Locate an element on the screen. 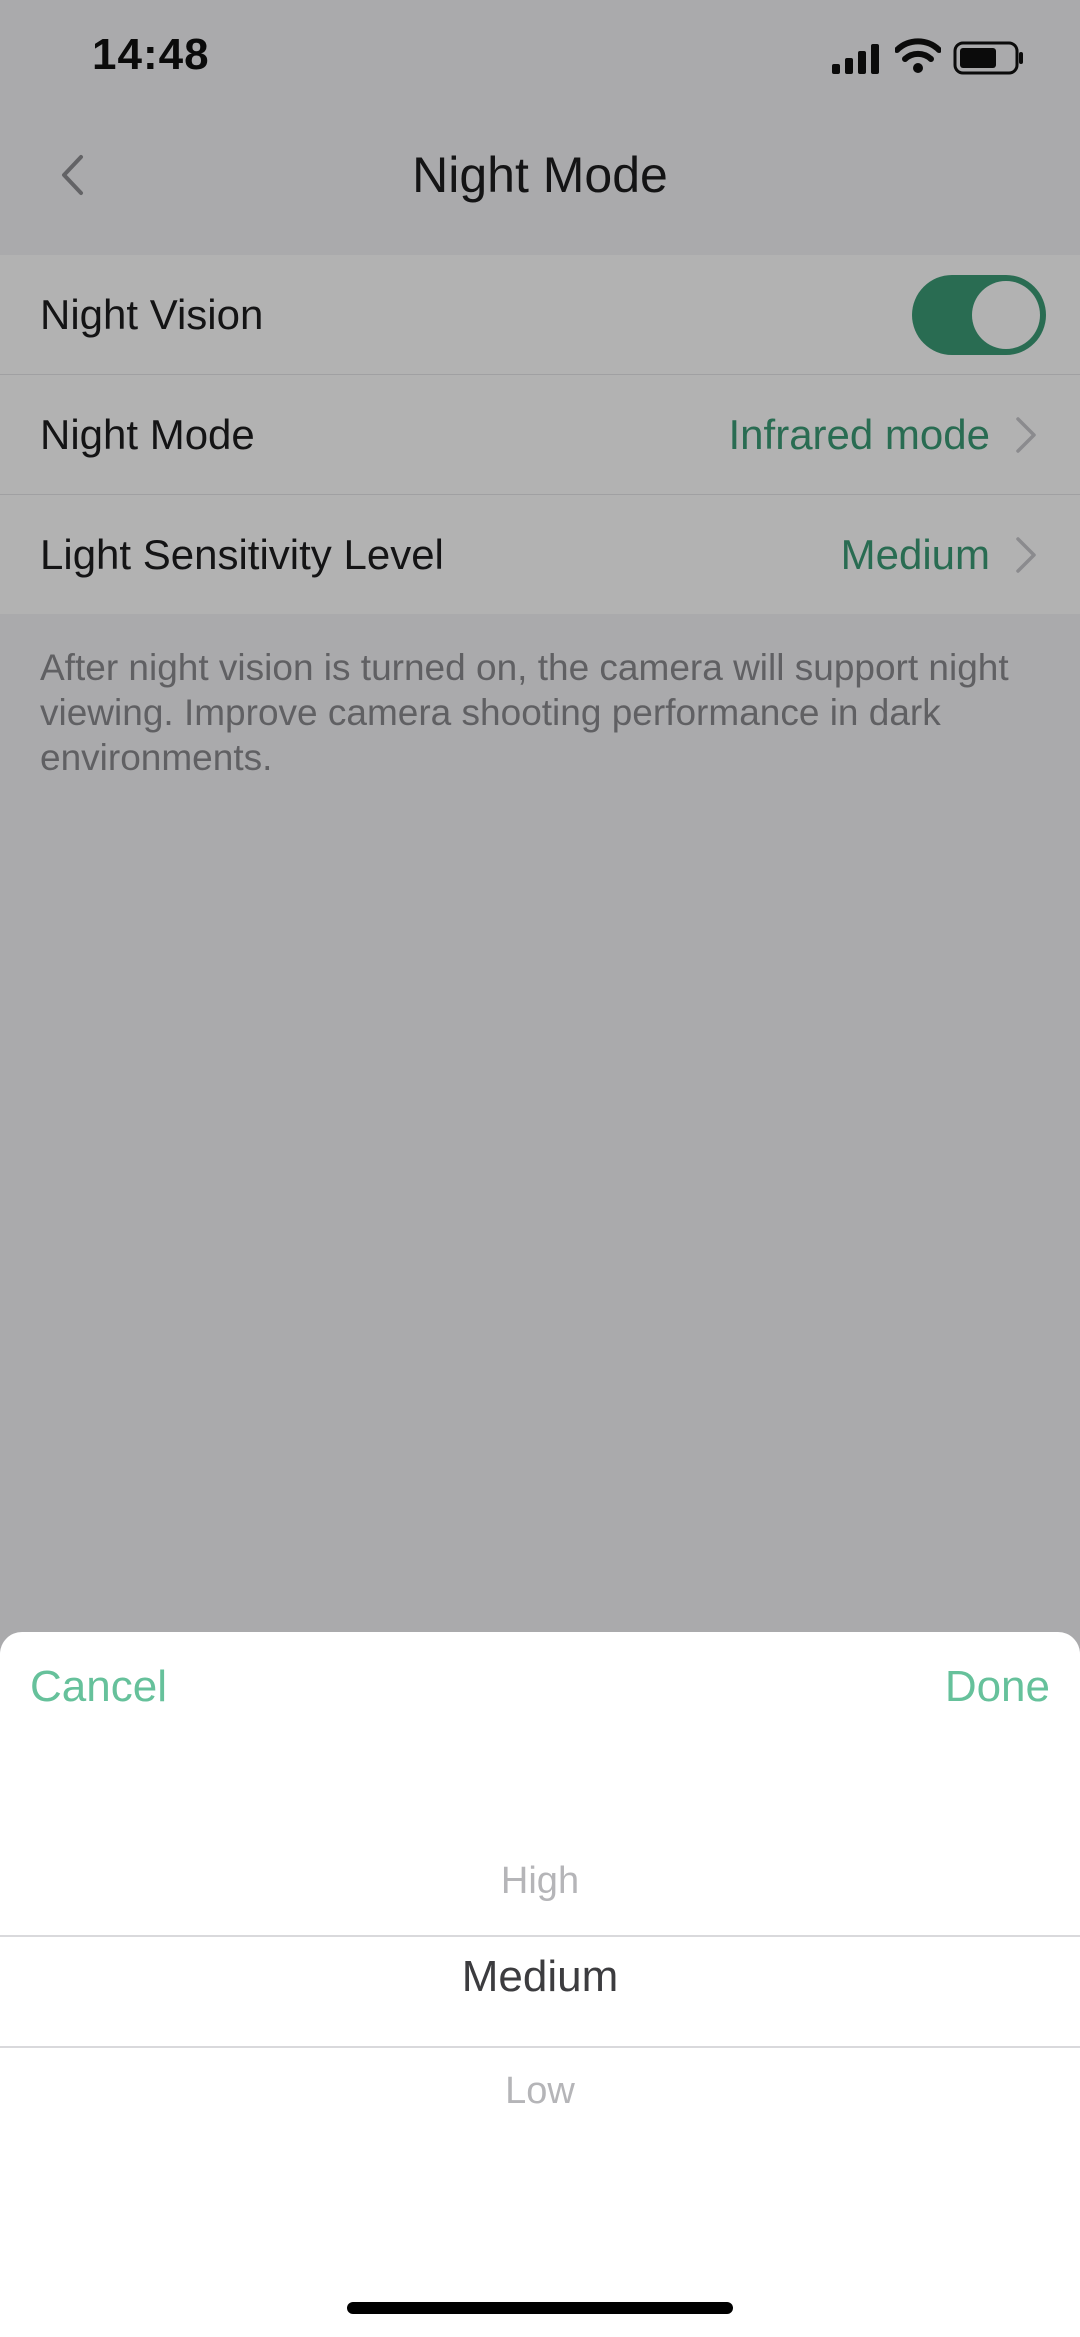  picker-option-low: Low is located at coordinates (540, 2091).